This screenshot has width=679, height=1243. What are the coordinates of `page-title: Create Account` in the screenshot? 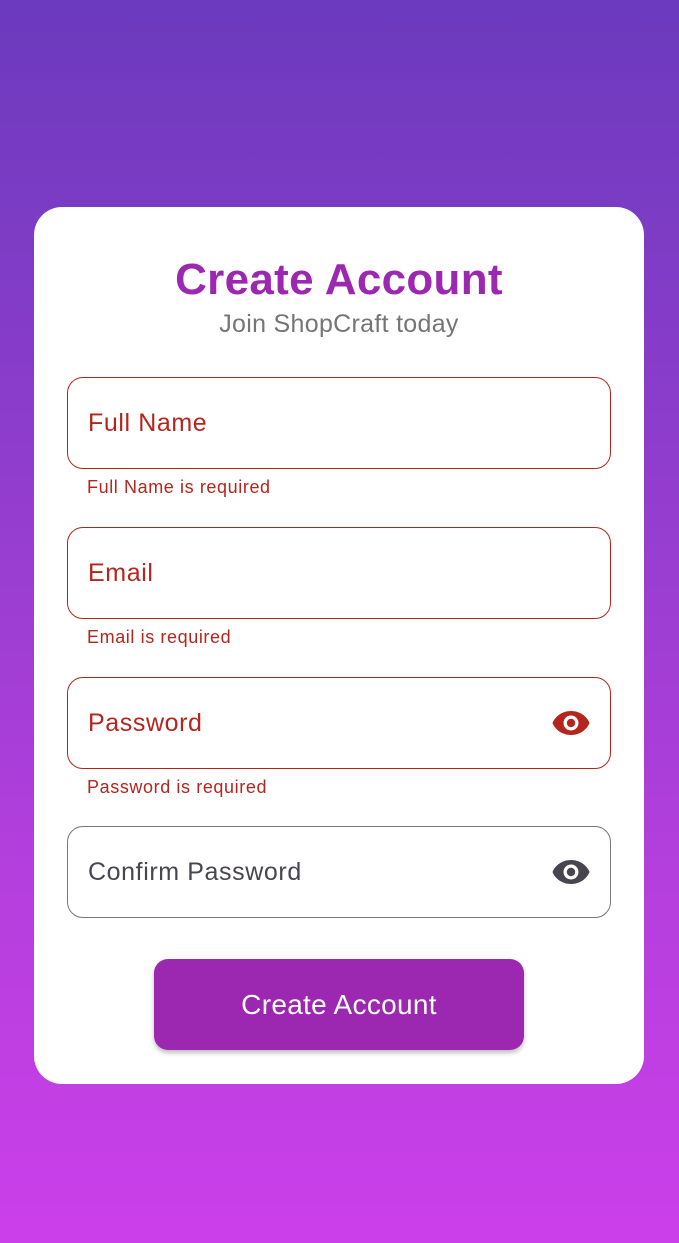 It's located at (339, 279).